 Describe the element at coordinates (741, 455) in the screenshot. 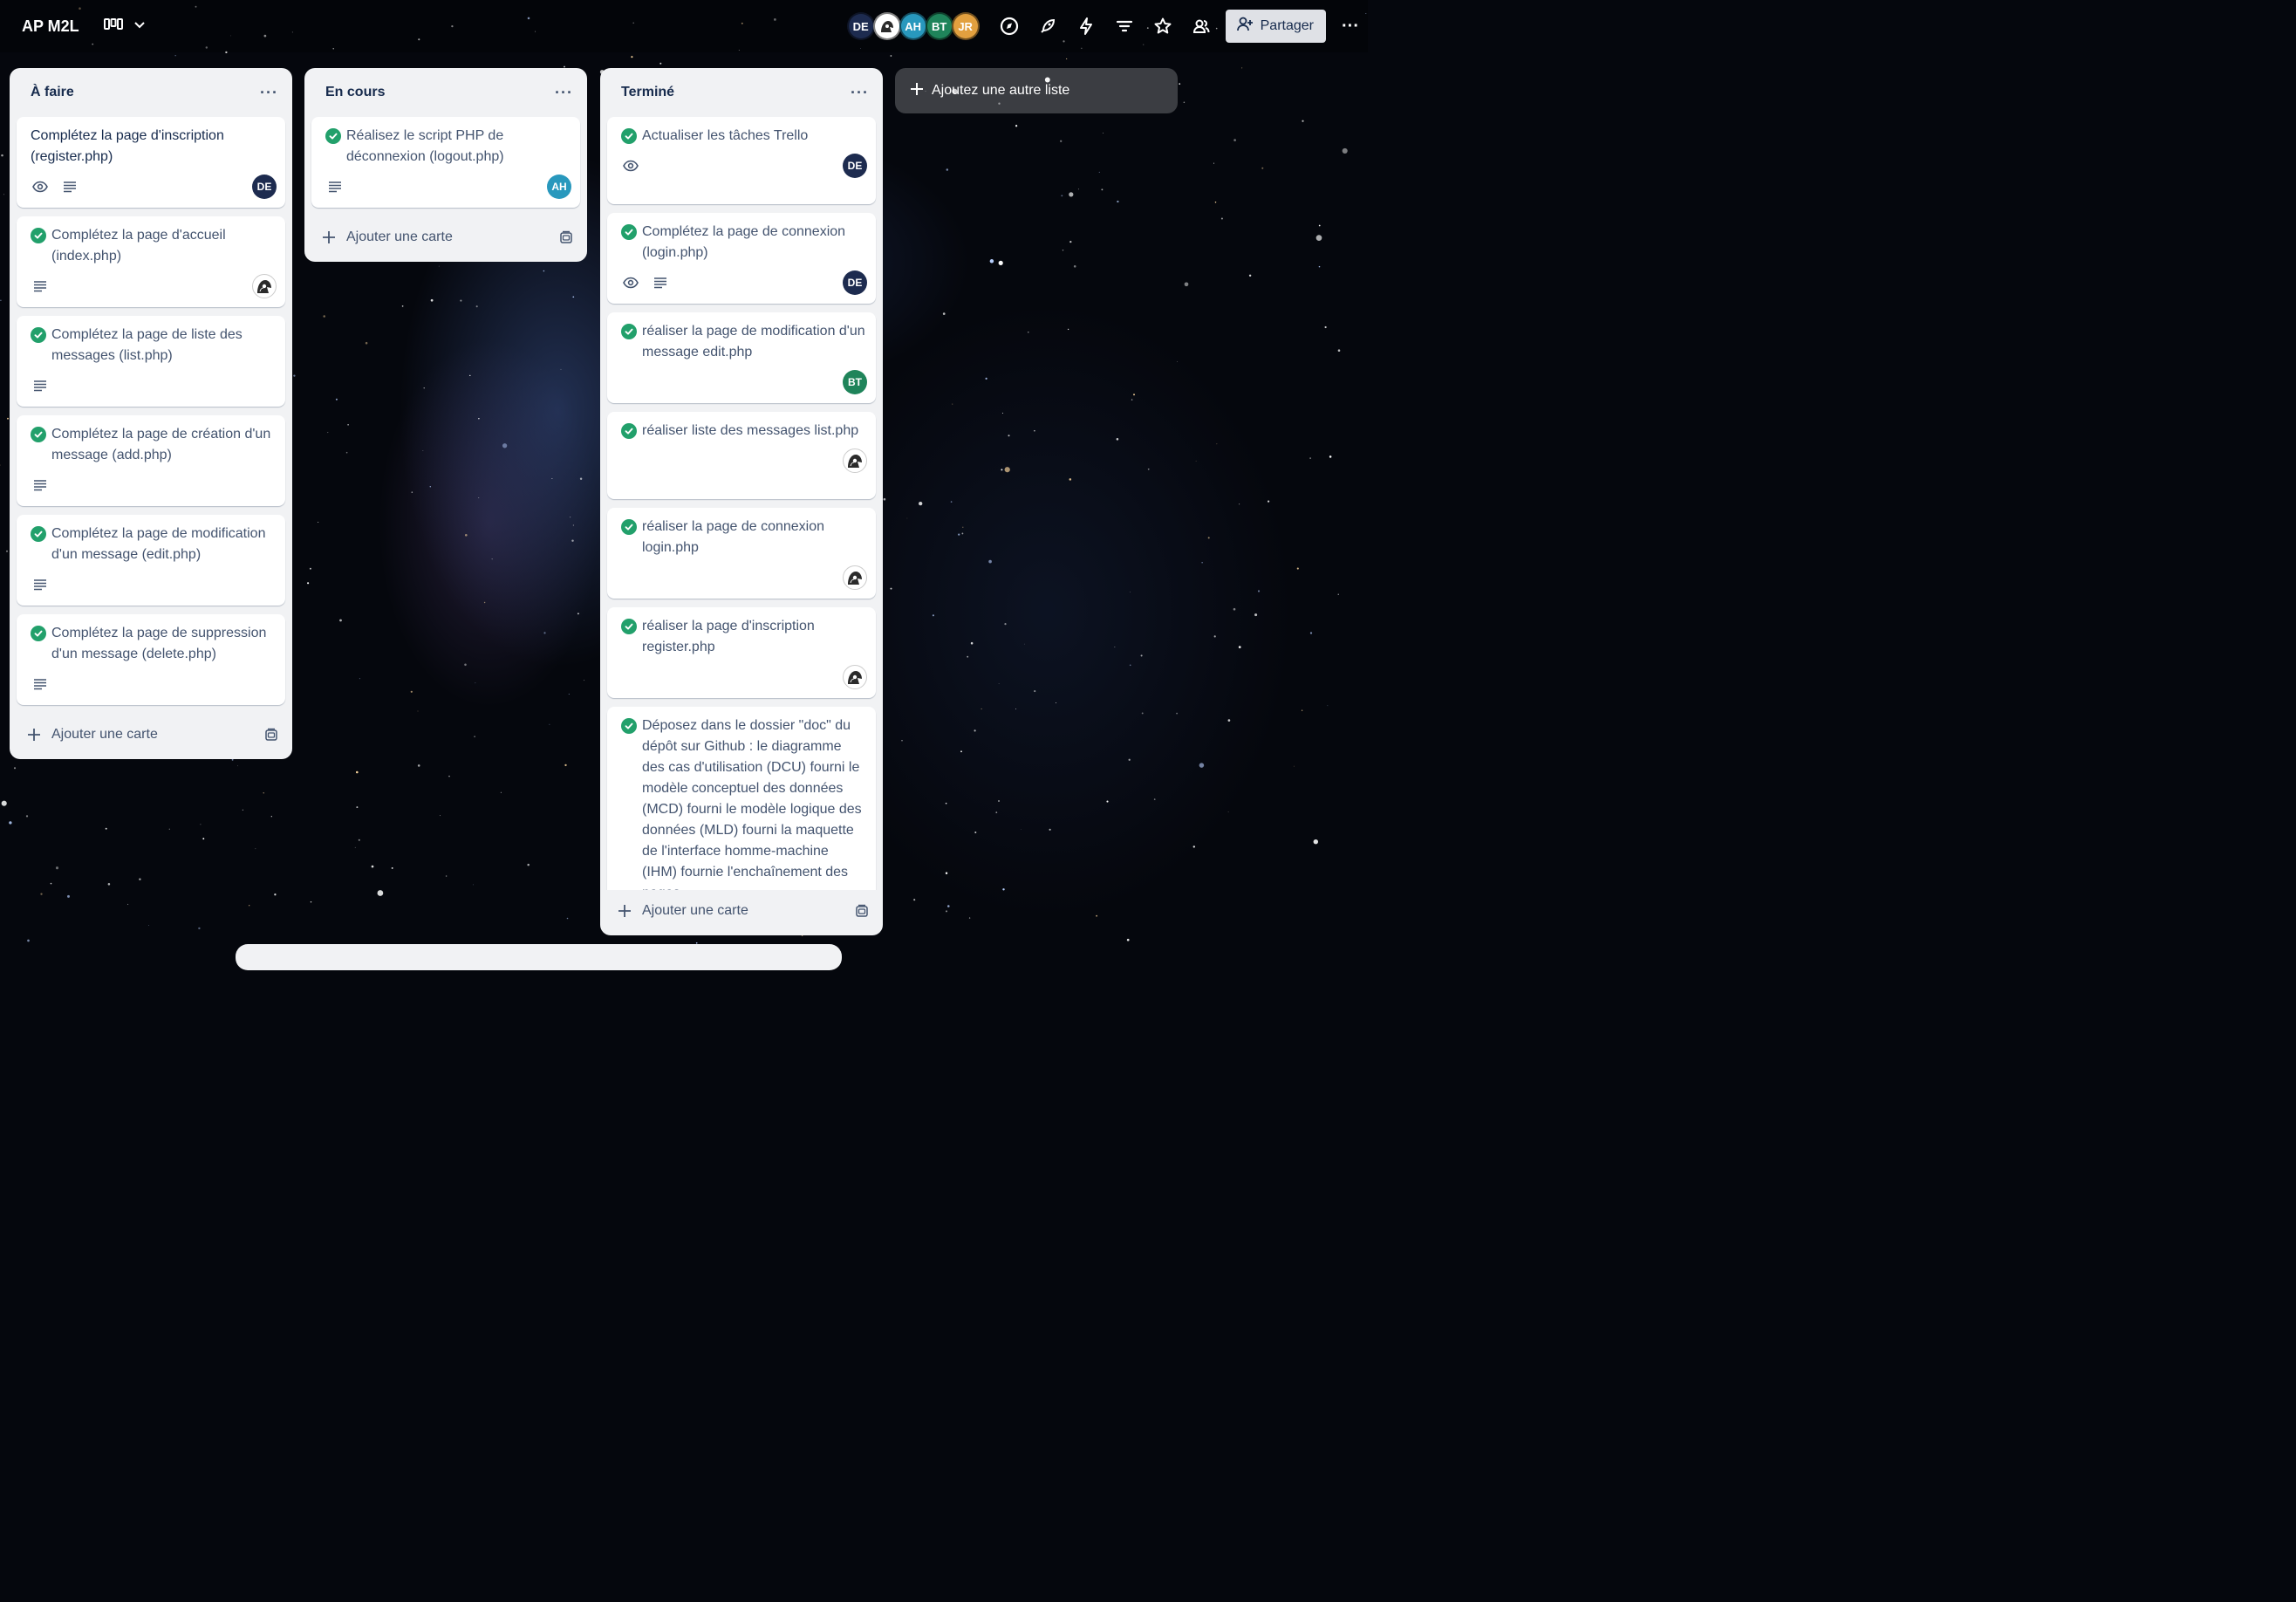

I see `card: réaliser liste des messages list.php` at that location.